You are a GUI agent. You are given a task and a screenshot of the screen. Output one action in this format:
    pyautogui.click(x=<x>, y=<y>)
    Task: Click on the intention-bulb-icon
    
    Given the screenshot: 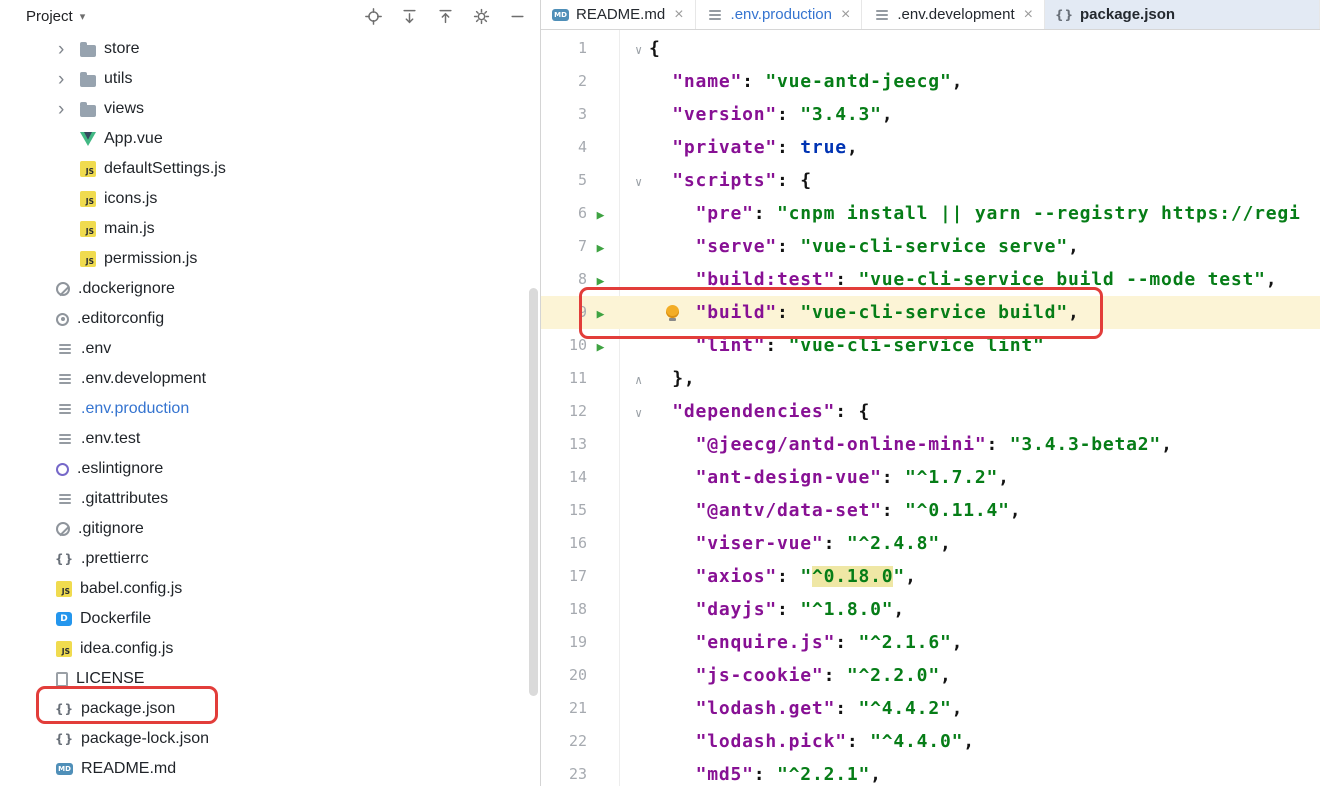 What is the action you would take?
    pyautogui.click(x=672, y=313)
    